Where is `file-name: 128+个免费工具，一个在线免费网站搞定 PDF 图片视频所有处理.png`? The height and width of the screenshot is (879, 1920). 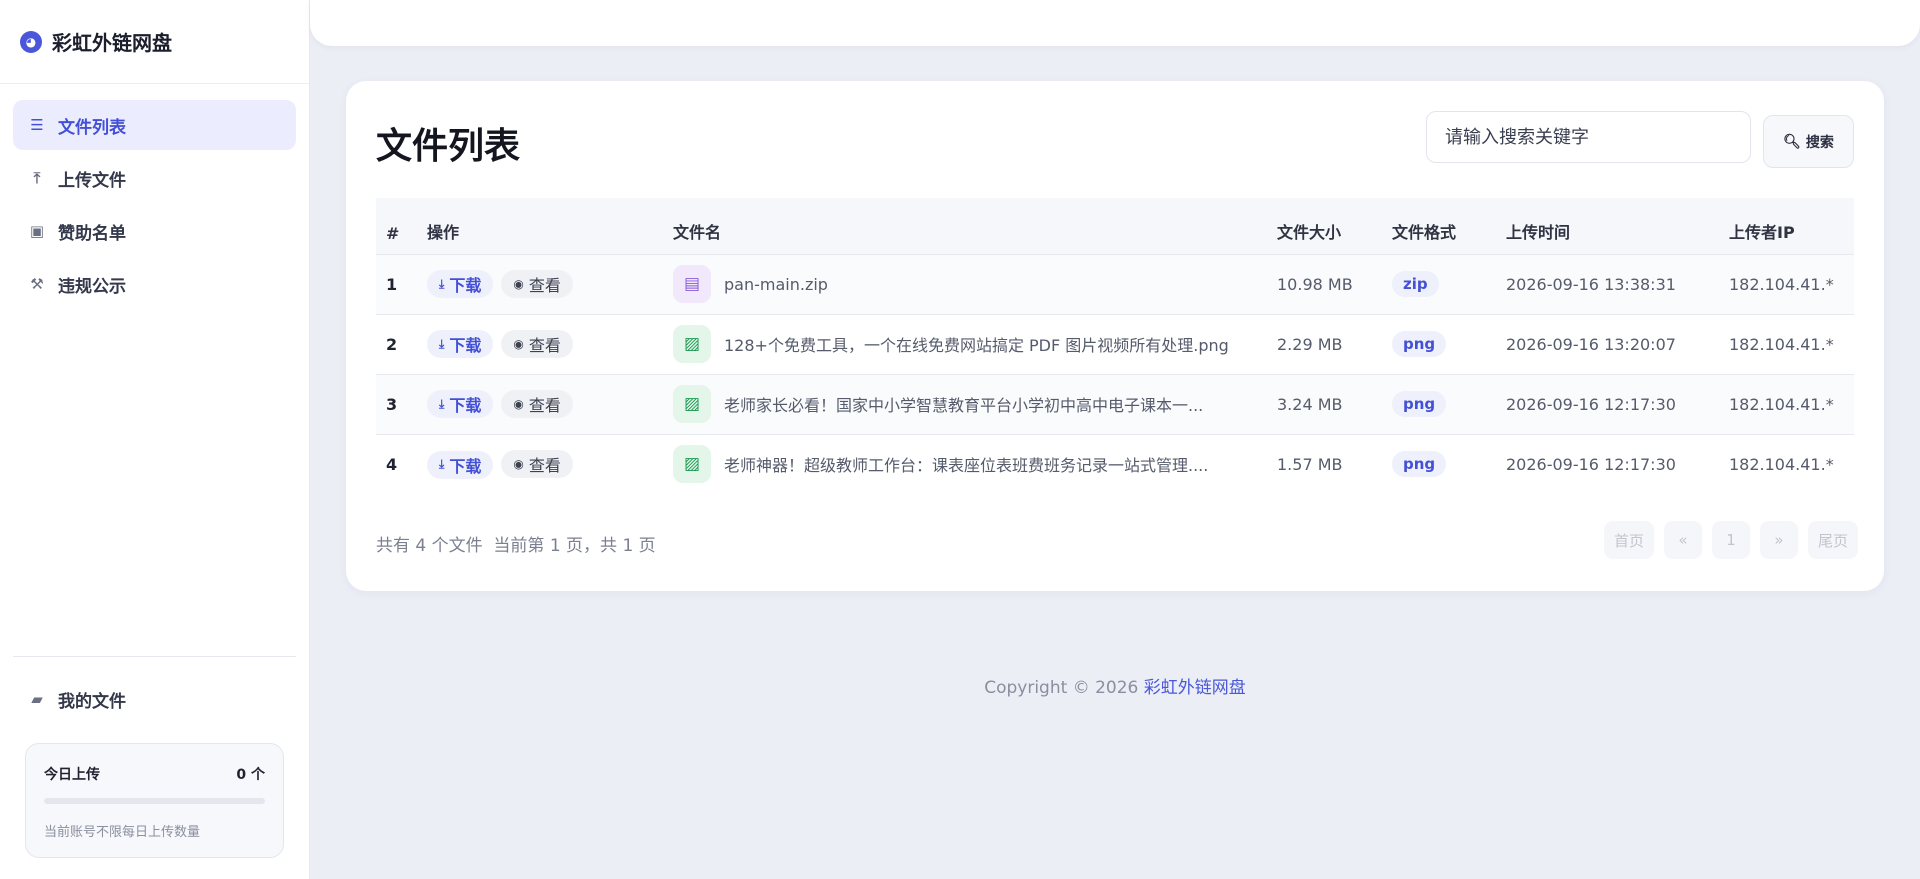 file-name: 128+个免费工具，一个在线免费网站搞定 PDF 图片视频所有处理.png is located at coordinates (976, 344).